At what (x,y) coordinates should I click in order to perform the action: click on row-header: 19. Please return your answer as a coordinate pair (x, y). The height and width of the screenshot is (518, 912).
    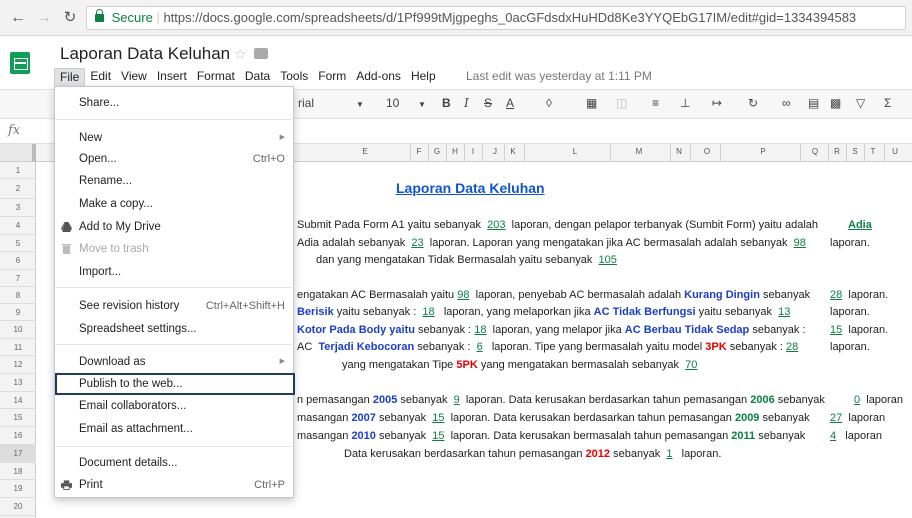
    Looking at the image, I should click on (18, 489).